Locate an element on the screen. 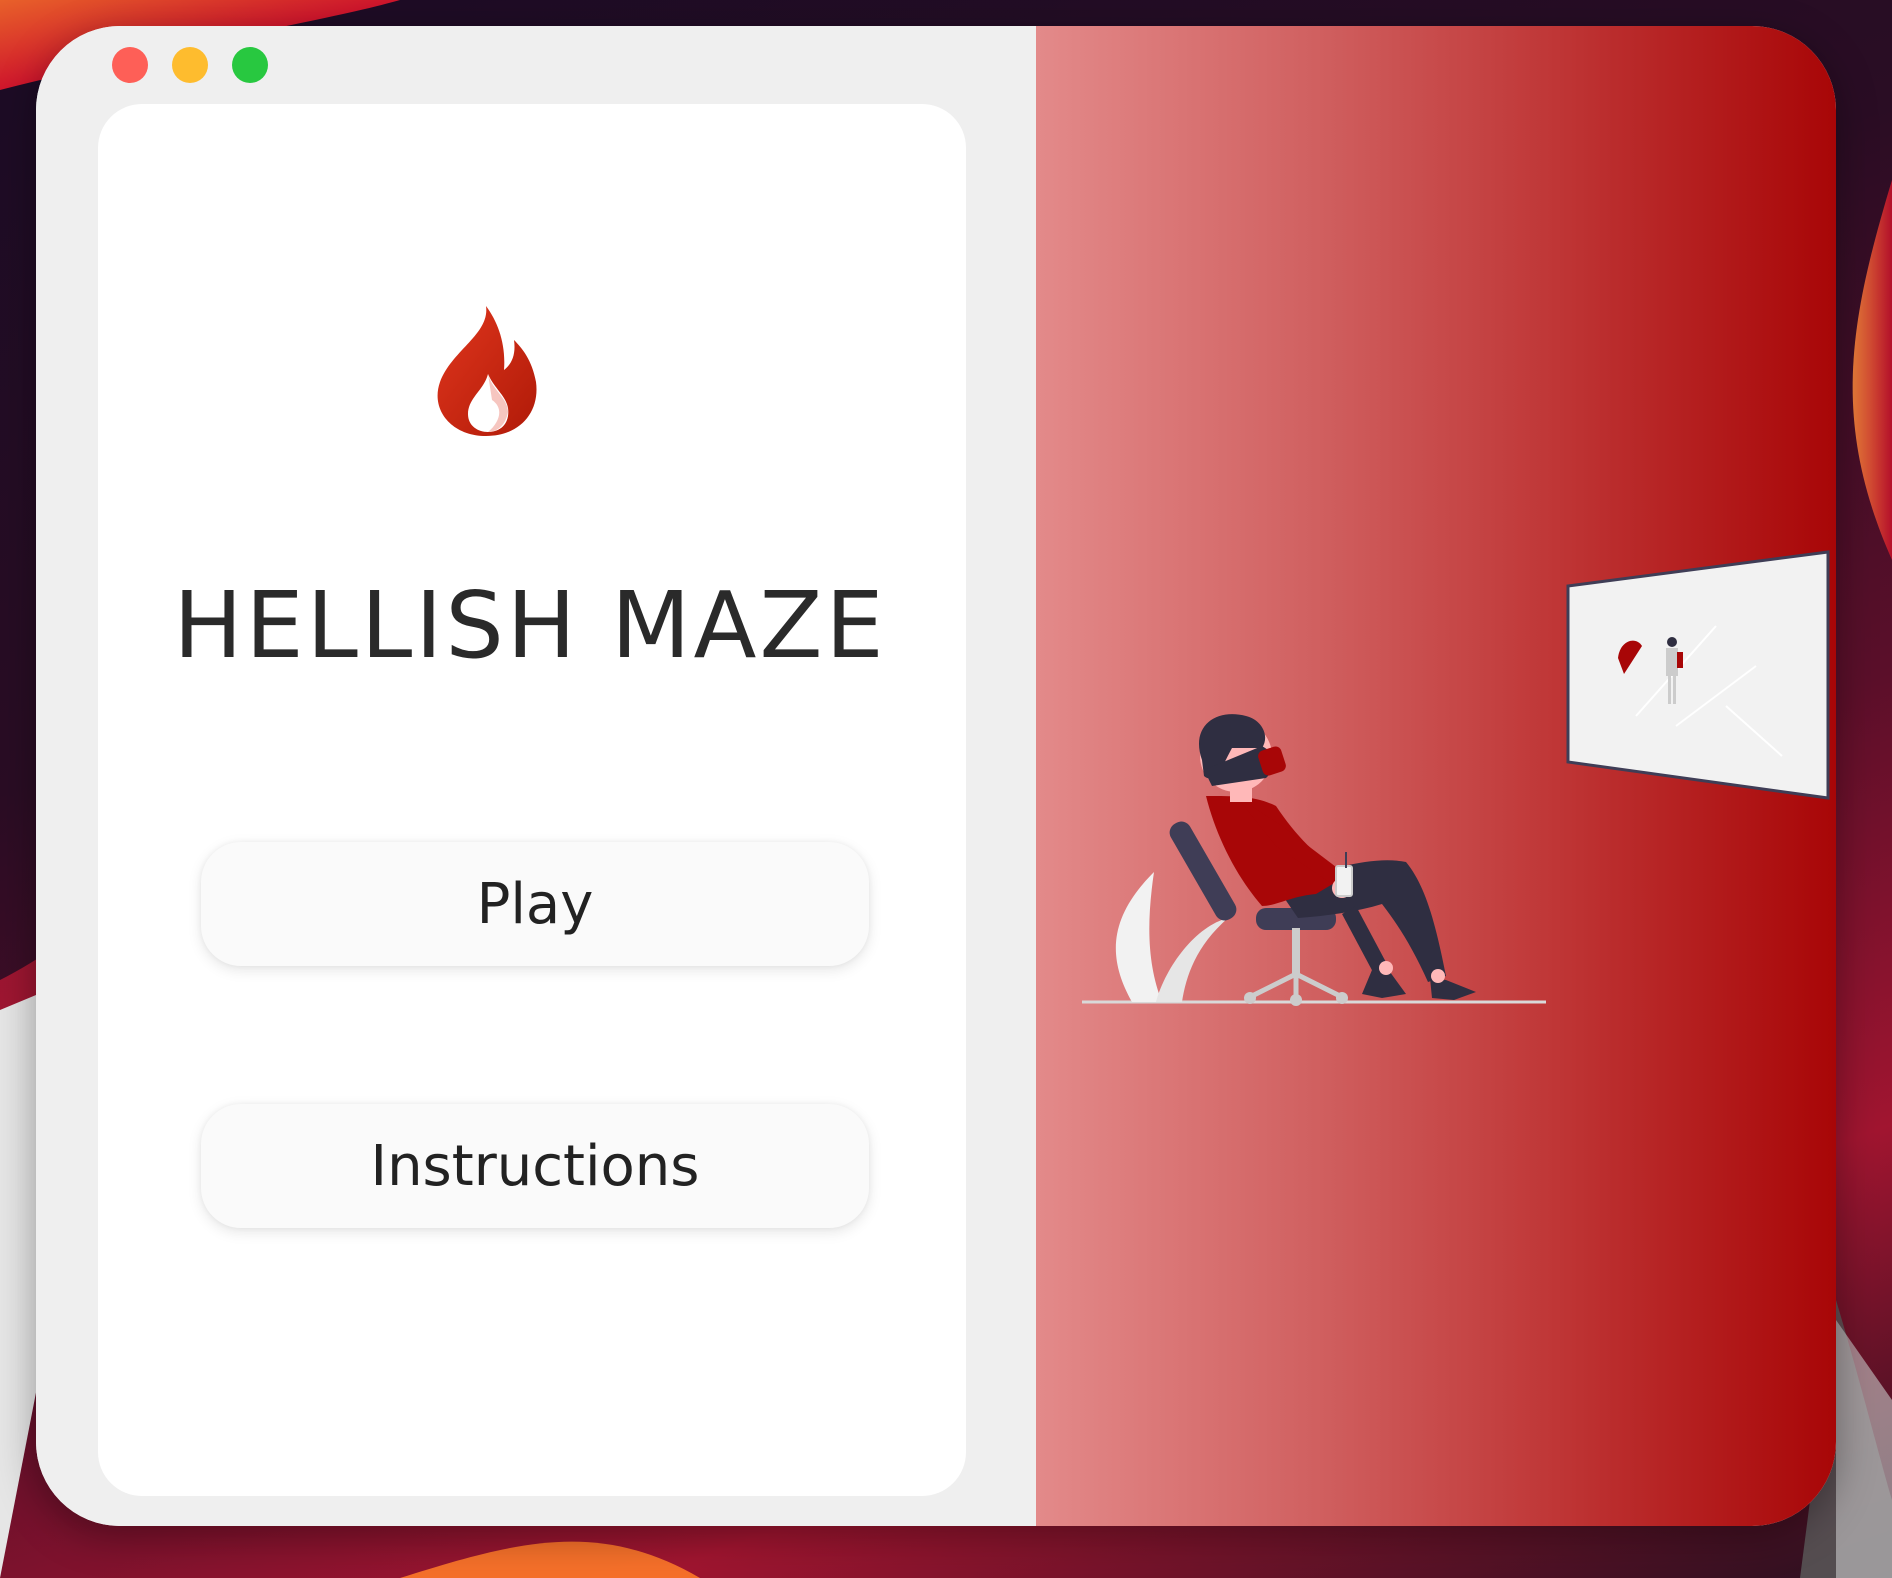 The height and width of the screenshot is (1578, 1892). minimize-window-button is located at coordinates (190, 65).